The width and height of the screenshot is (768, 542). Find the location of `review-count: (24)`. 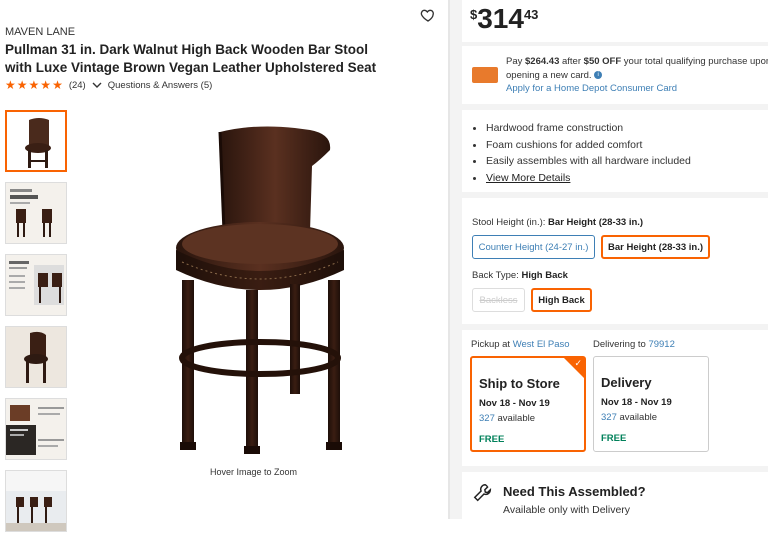

review-count: (24) is located at coordinates (77, 85).